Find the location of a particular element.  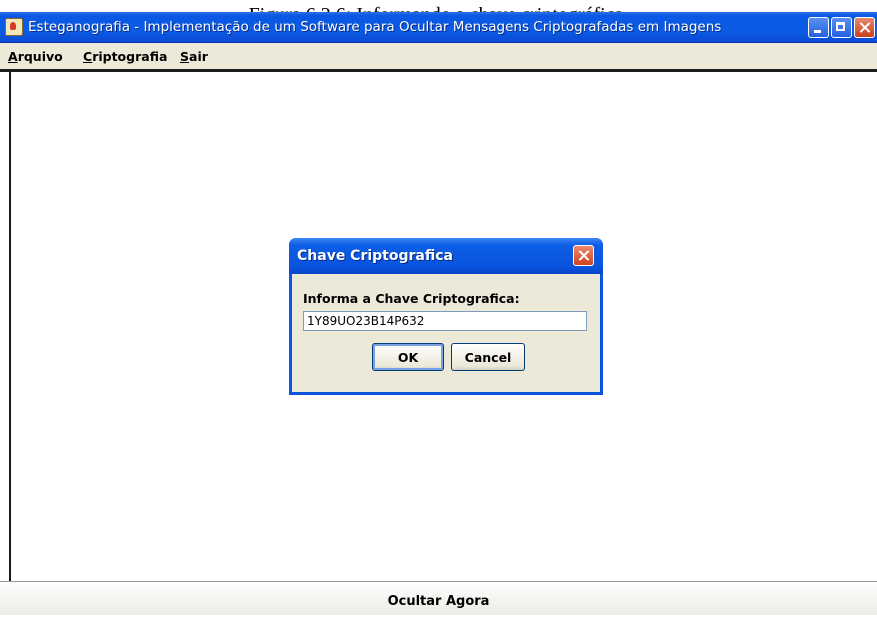

menu-criptografia-label: riptografia is located at coordinates (130, 56).